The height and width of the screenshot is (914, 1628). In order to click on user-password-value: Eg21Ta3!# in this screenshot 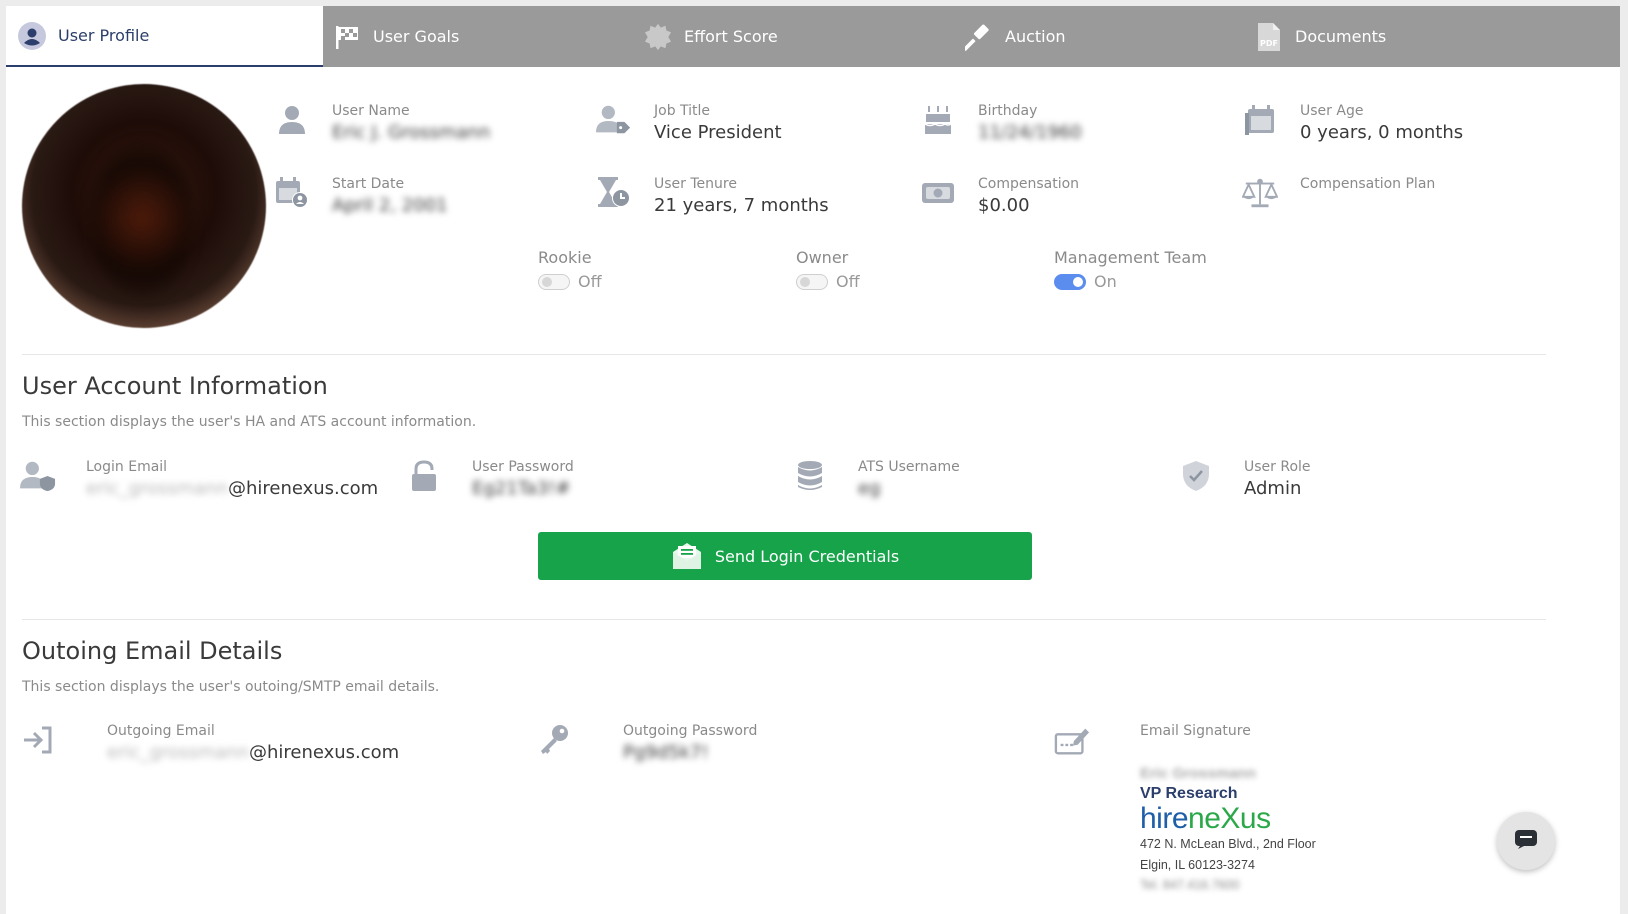, I will do `click(521, 488)`.